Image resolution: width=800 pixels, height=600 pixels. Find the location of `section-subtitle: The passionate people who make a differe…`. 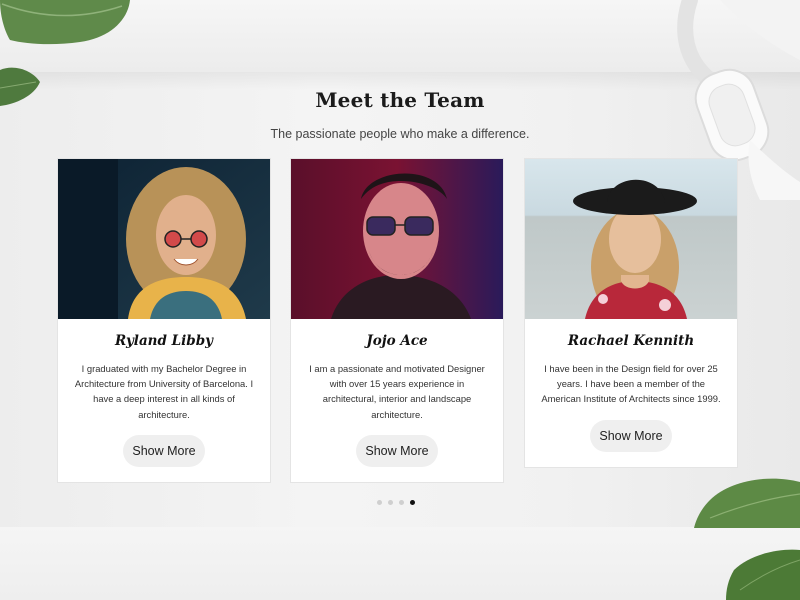

section-subtitle: The passionate people who make a differe… is located at coordinates (400, 134).